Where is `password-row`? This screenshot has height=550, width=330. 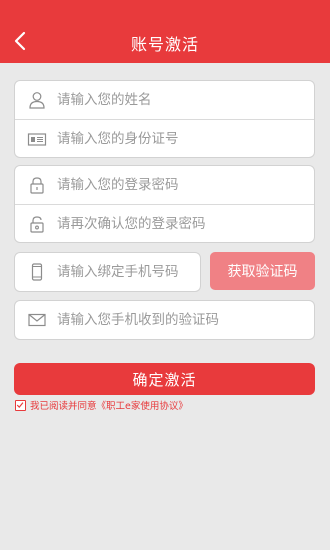
password-row is located at coordinates (164, 185).